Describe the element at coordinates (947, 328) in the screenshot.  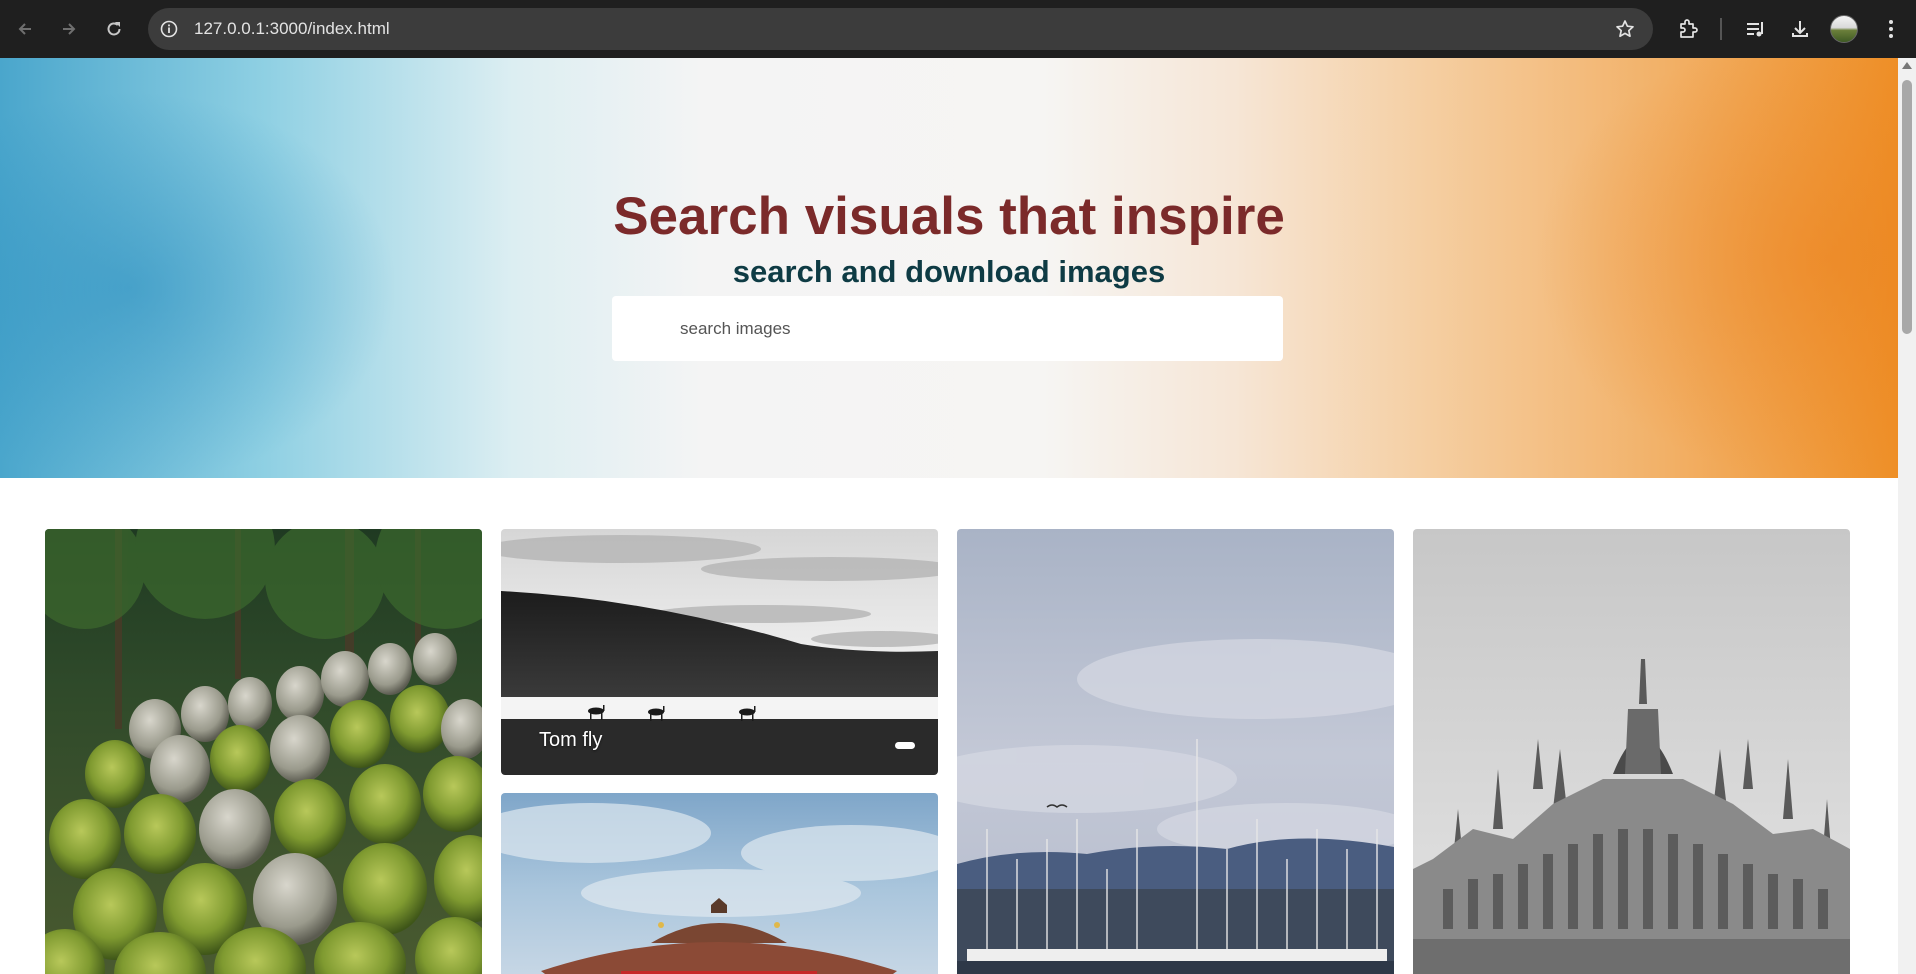
I see `search-input` at that location.